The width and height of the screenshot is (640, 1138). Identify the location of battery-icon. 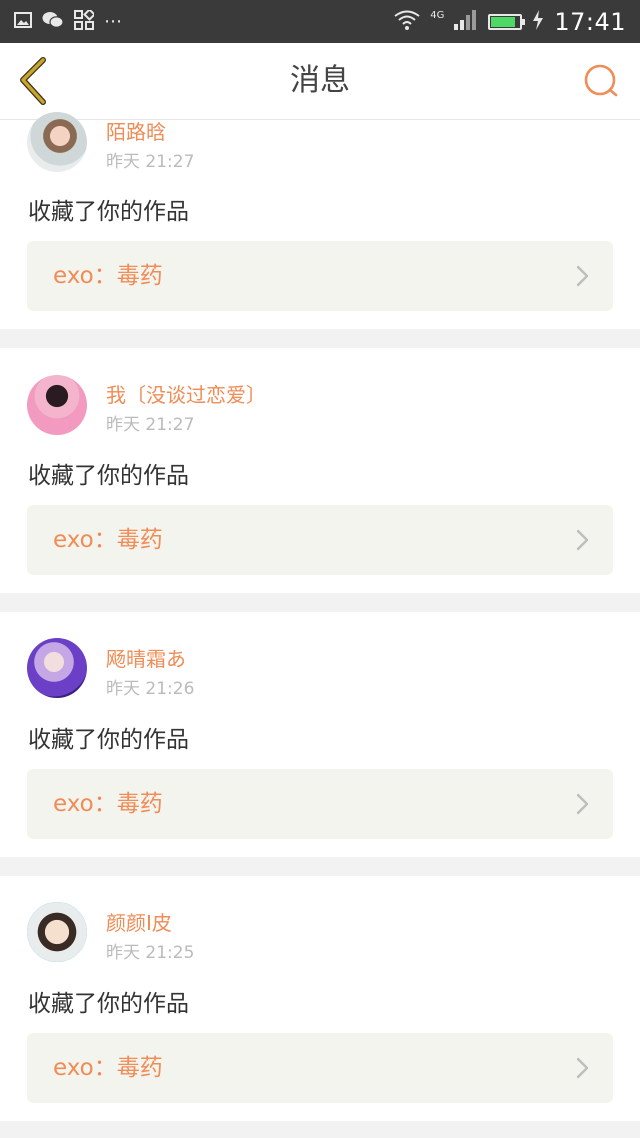
(507, 21).